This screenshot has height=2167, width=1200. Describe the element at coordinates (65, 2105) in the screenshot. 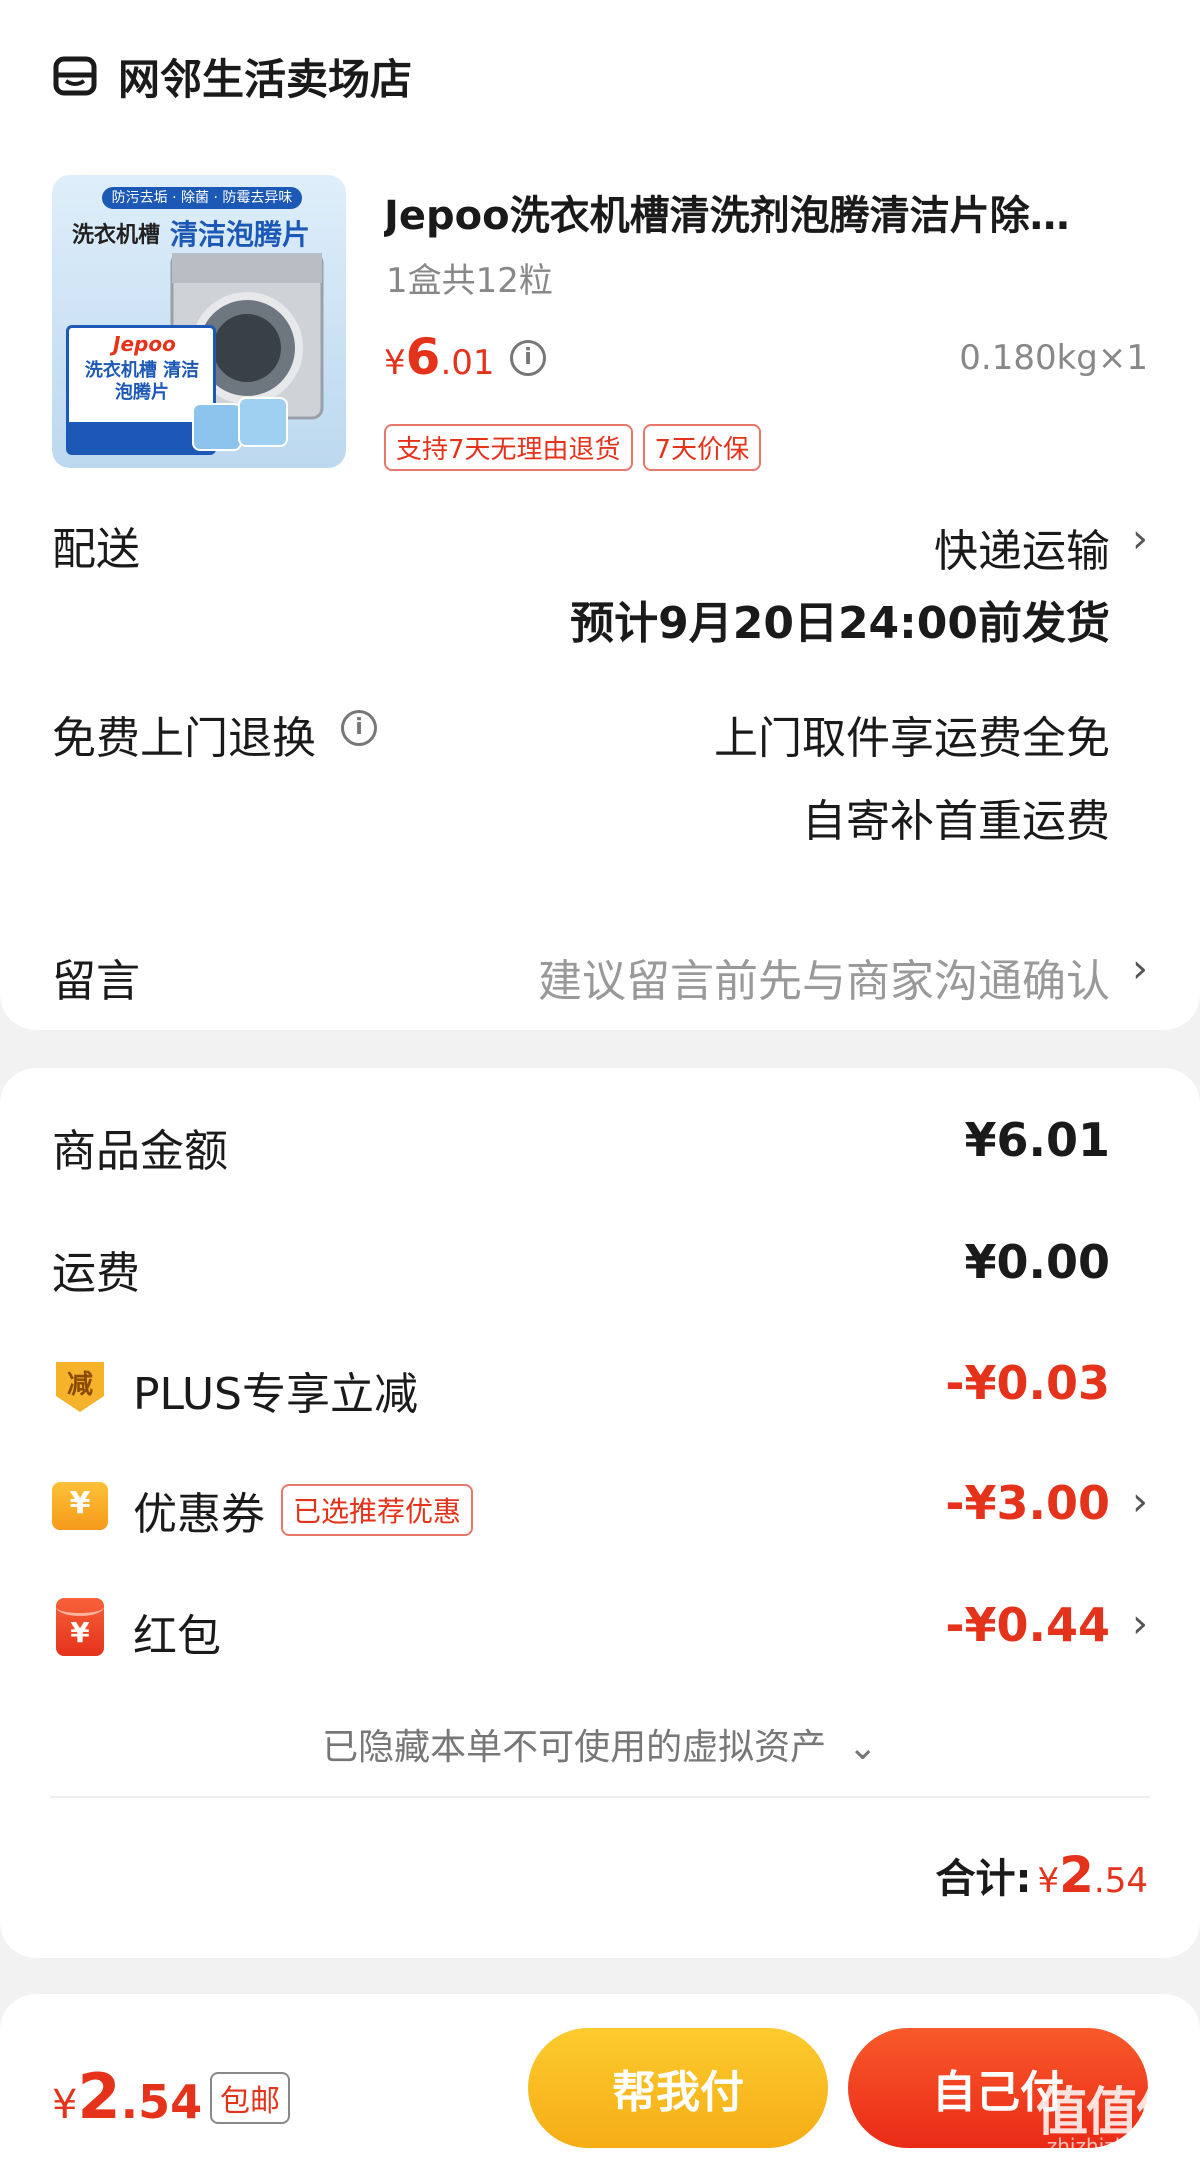

I see `footer-price-symbol: ¥` at that location.